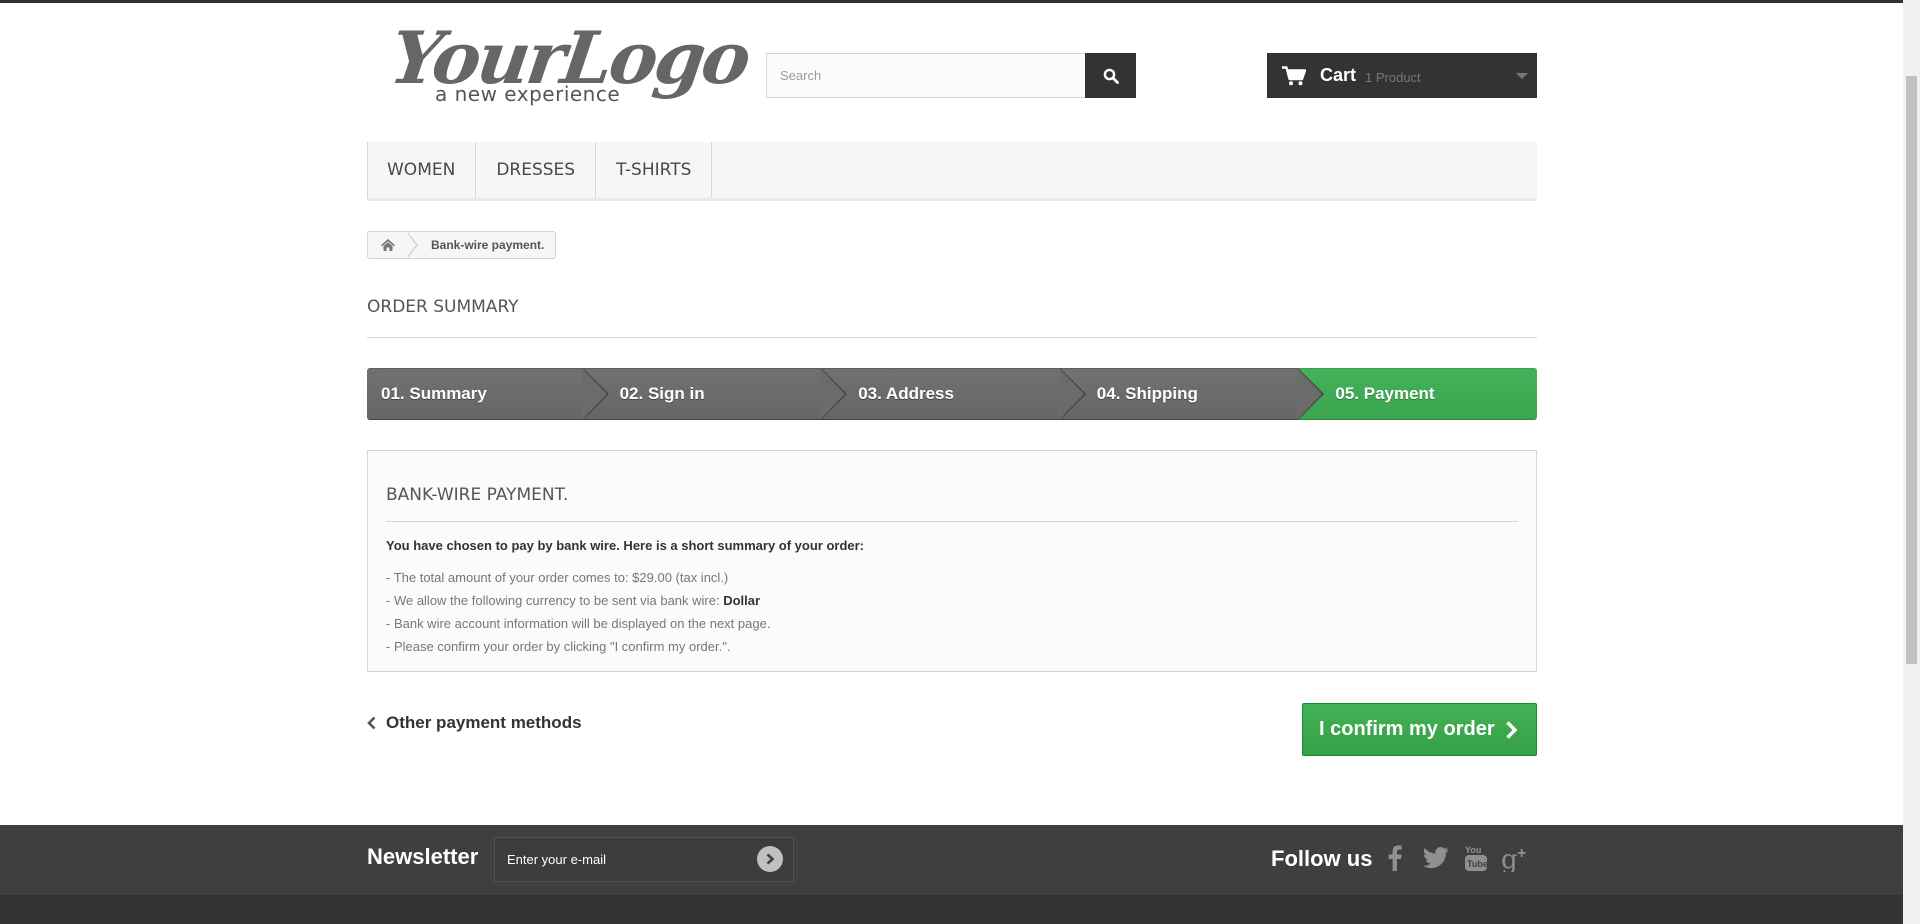  What do you see at coordinates (1417, 394) in the screenshot?
I see `step-payment: 05. Payment` at bounding box center [1417, 394].